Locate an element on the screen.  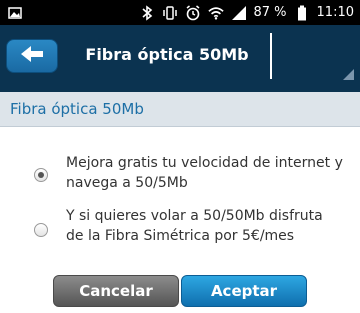
status-icons: 87 % 11:10 is located at coordinates (246, 12).